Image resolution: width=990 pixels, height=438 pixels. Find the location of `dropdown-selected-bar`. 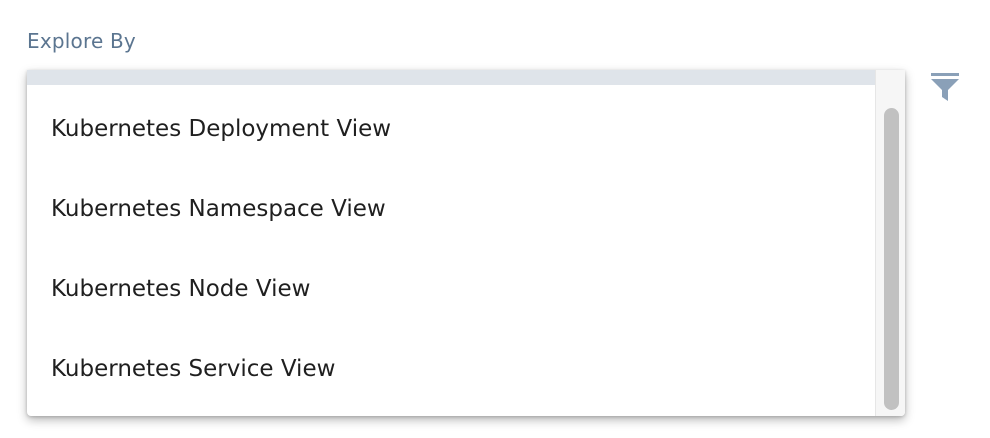

dropdown-selected-bar is located at coordinates (451, 77).